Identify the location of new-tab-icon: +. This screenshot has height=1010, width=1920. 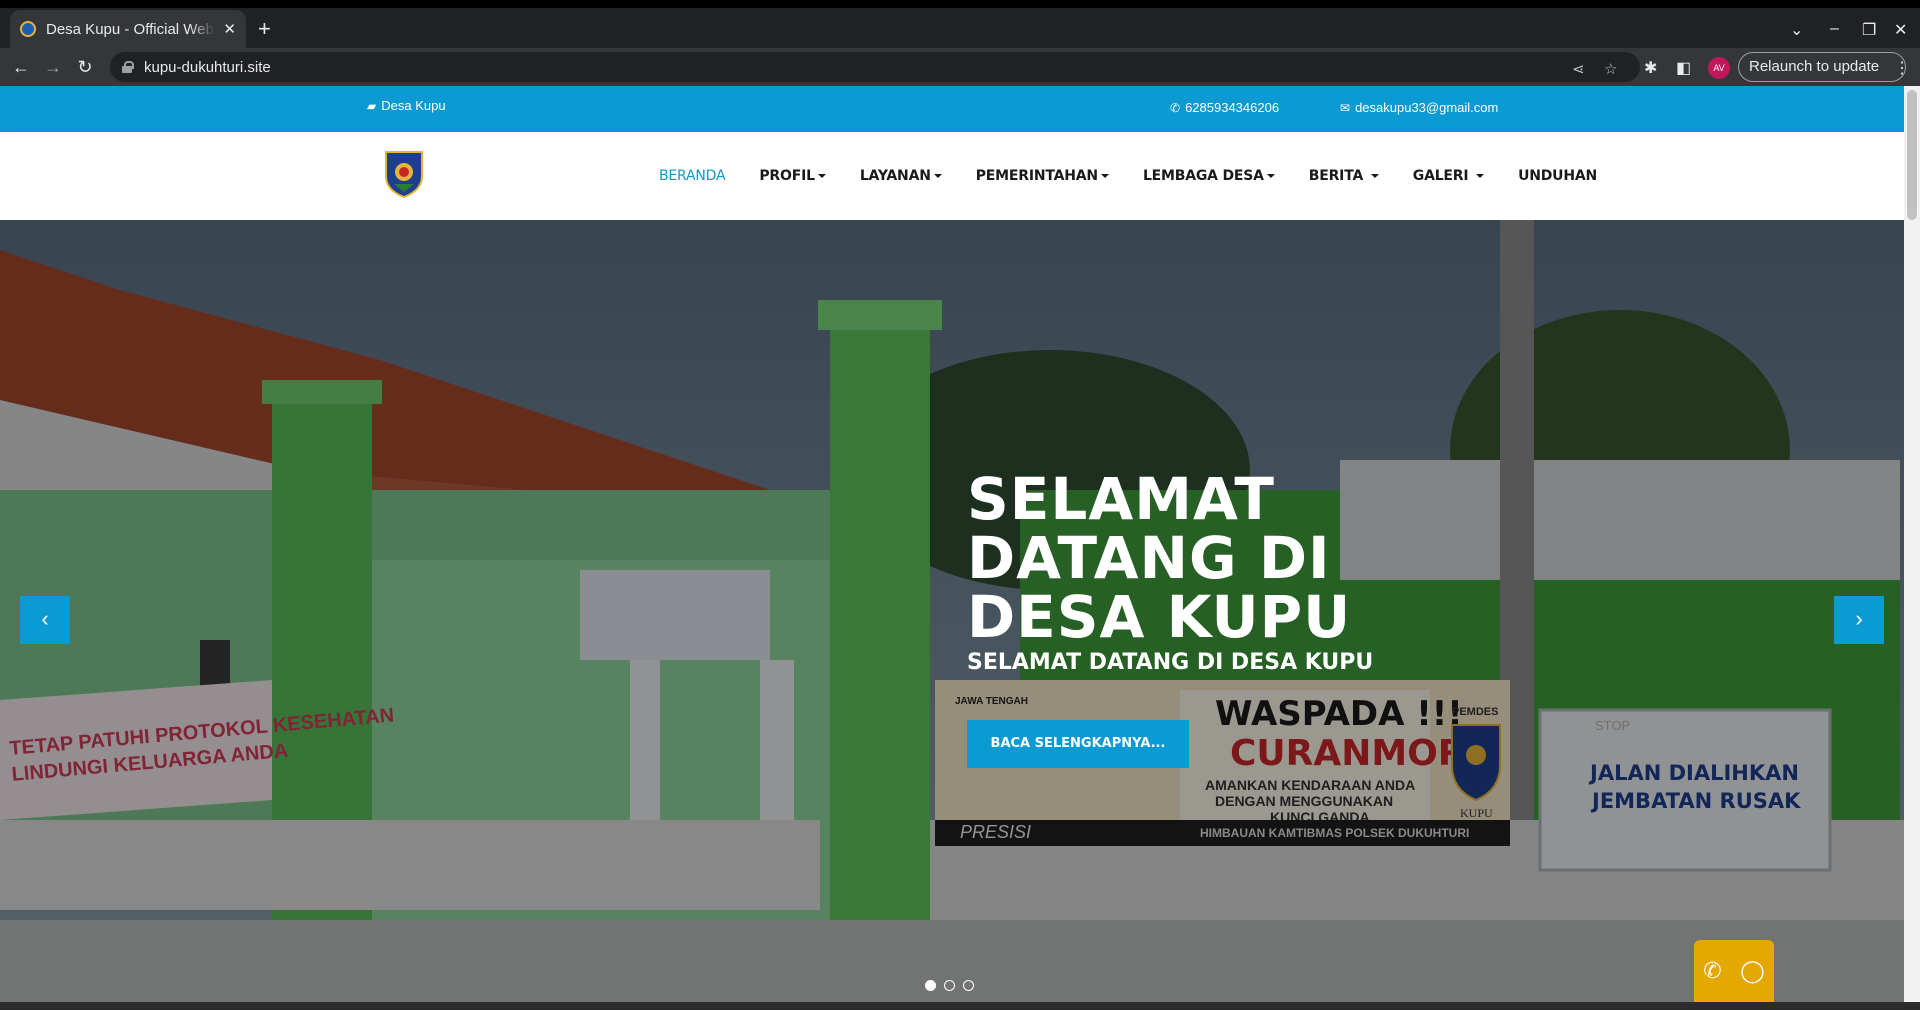
(264, 29).